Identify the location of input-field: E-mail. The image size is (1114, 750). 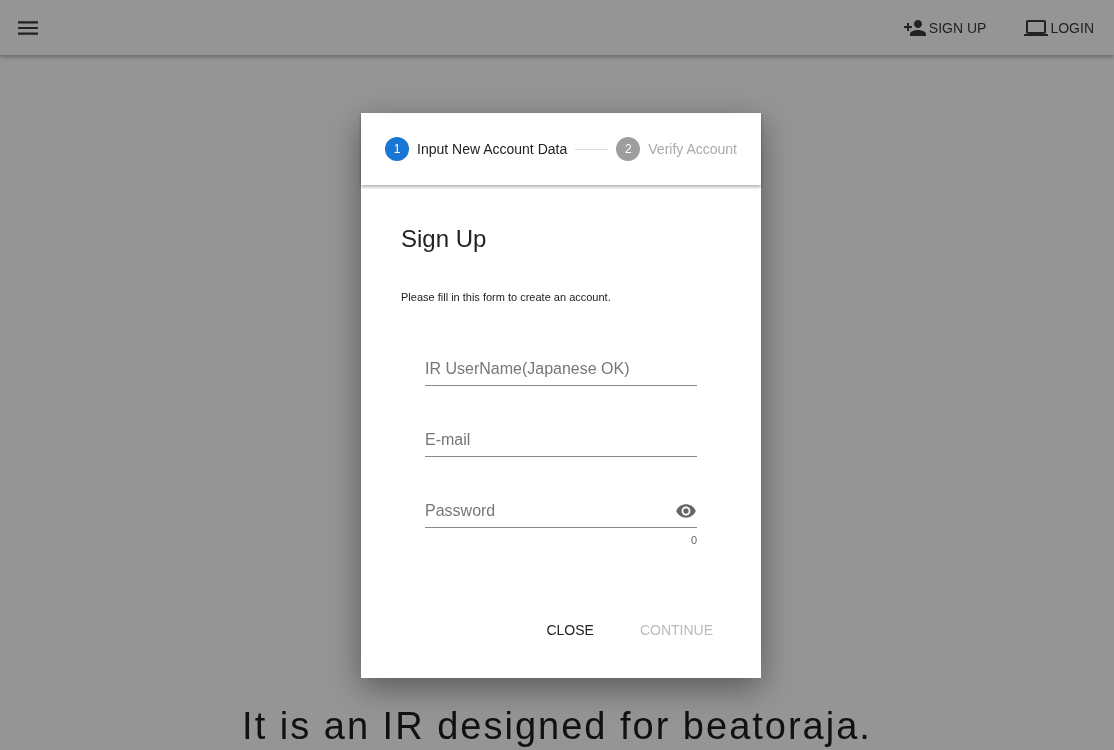
(561, 440).